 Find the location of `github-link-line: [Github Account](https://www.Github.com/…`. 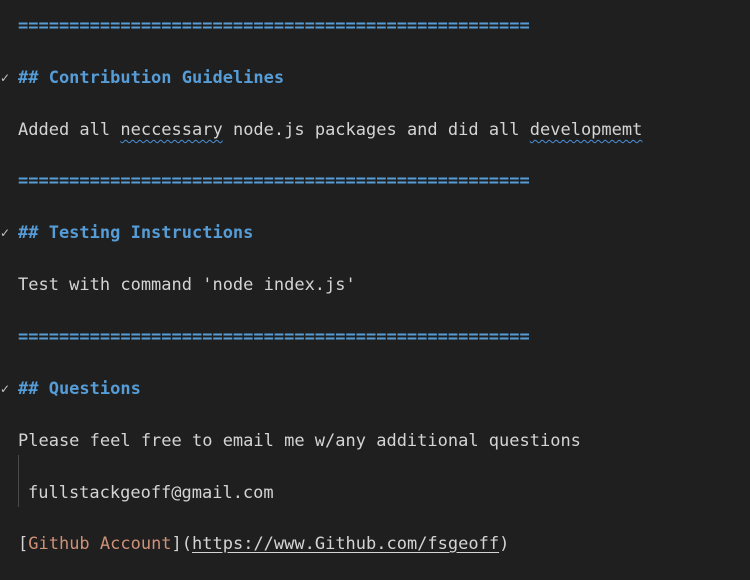

github-link-line: [Github Account](https://www.Github.com/… is located at coordinates (263, 544).